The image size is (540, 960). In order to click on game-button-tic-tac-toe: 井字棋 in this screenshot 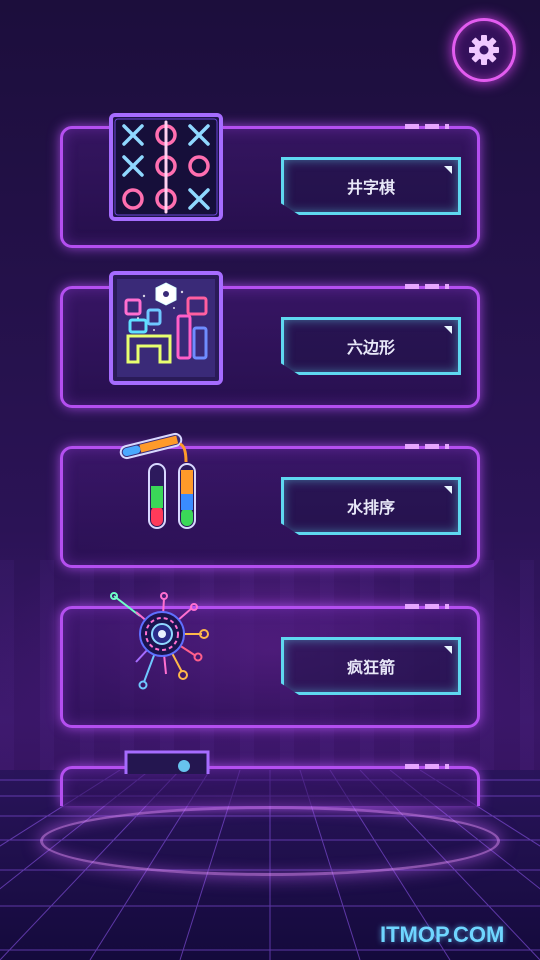, I will do `click(371, 186)`.